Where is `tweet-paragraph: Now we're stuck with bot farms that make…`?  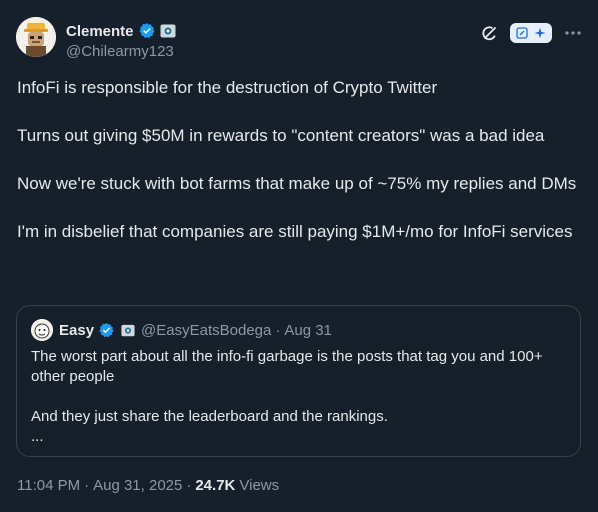 tweet-paragraph: Now we're stuck with bot farms that make… is located at coordinates (297, 183).